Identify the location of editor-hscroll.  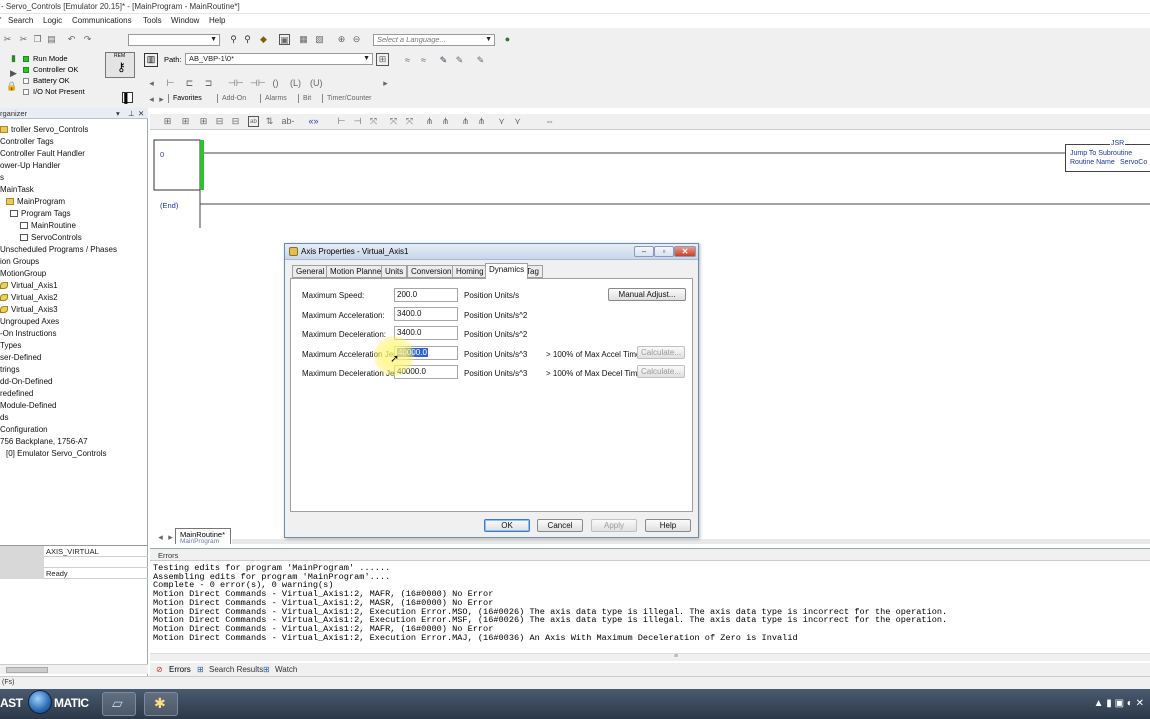
(691, 541).